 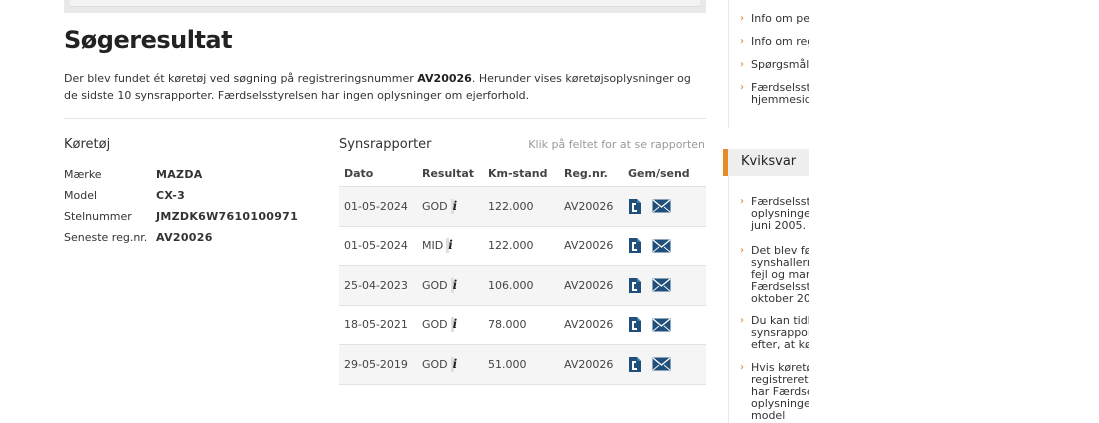 What do you see at coordinates (376, 285) in the screenshot?
I see `report-date: 25-04-2023` at bounding box center [376, 285].